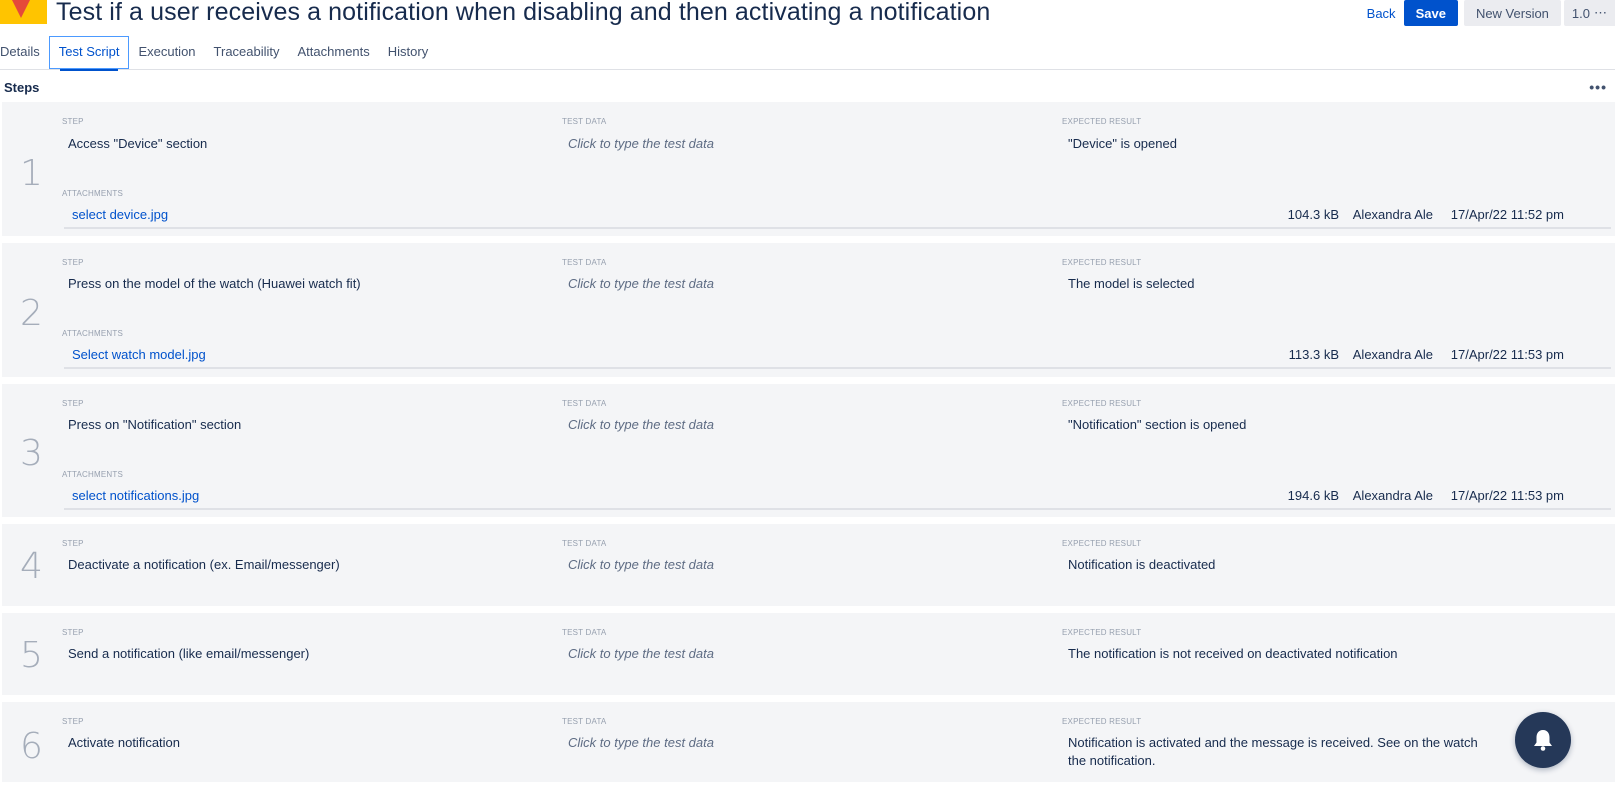 The width and height of the screenshot is (1615, 802). Describe the element at coordinates (1381, 13) in the screenshot. I see `back-link: Back` at that location.